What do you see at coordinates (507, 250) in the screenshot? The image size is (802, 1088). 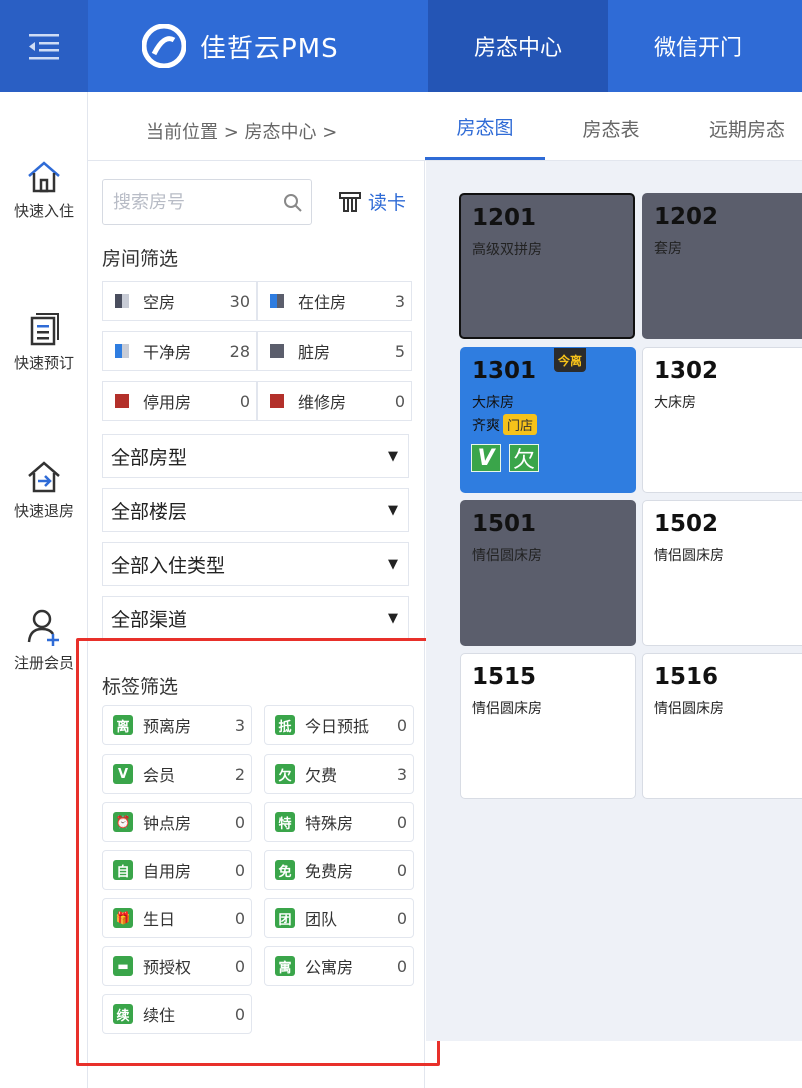 I see `room-type: 高级双拼房` at bounding box center [507, 250].